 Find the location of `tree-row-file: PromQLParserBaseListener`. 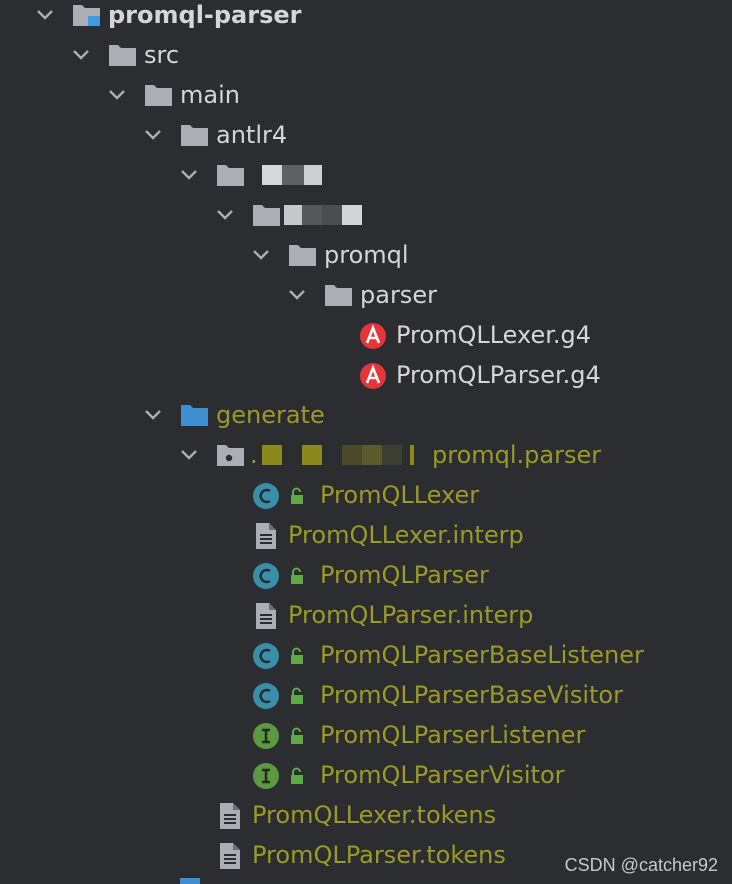

tree-row-file: PromQLParserBaseListener is located at coordinates (366, 655).